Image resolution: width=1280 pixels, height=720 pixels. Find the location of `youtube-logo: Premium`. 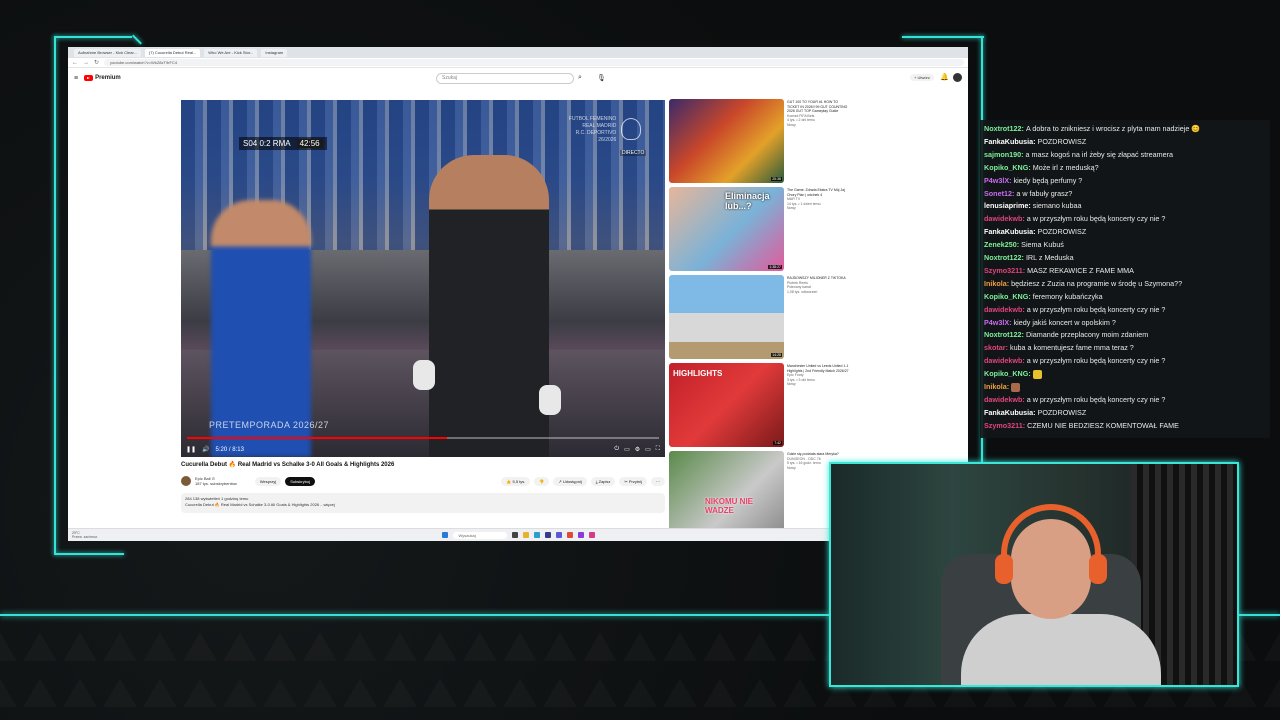

youtube-logo: Premium is located at coordinates (102, 78).